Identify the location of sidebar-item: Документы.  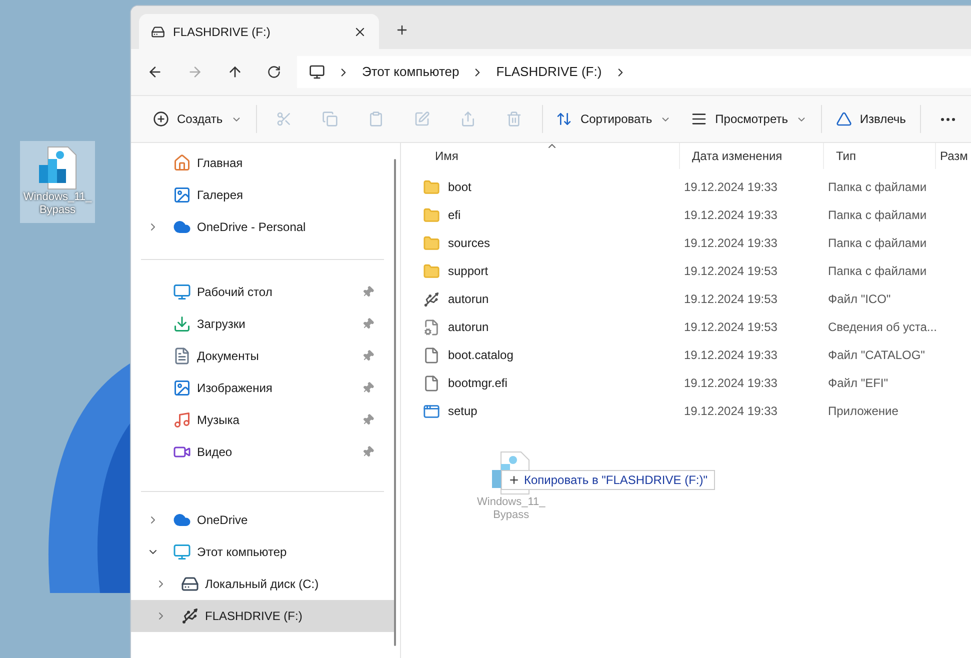
(262, 356).